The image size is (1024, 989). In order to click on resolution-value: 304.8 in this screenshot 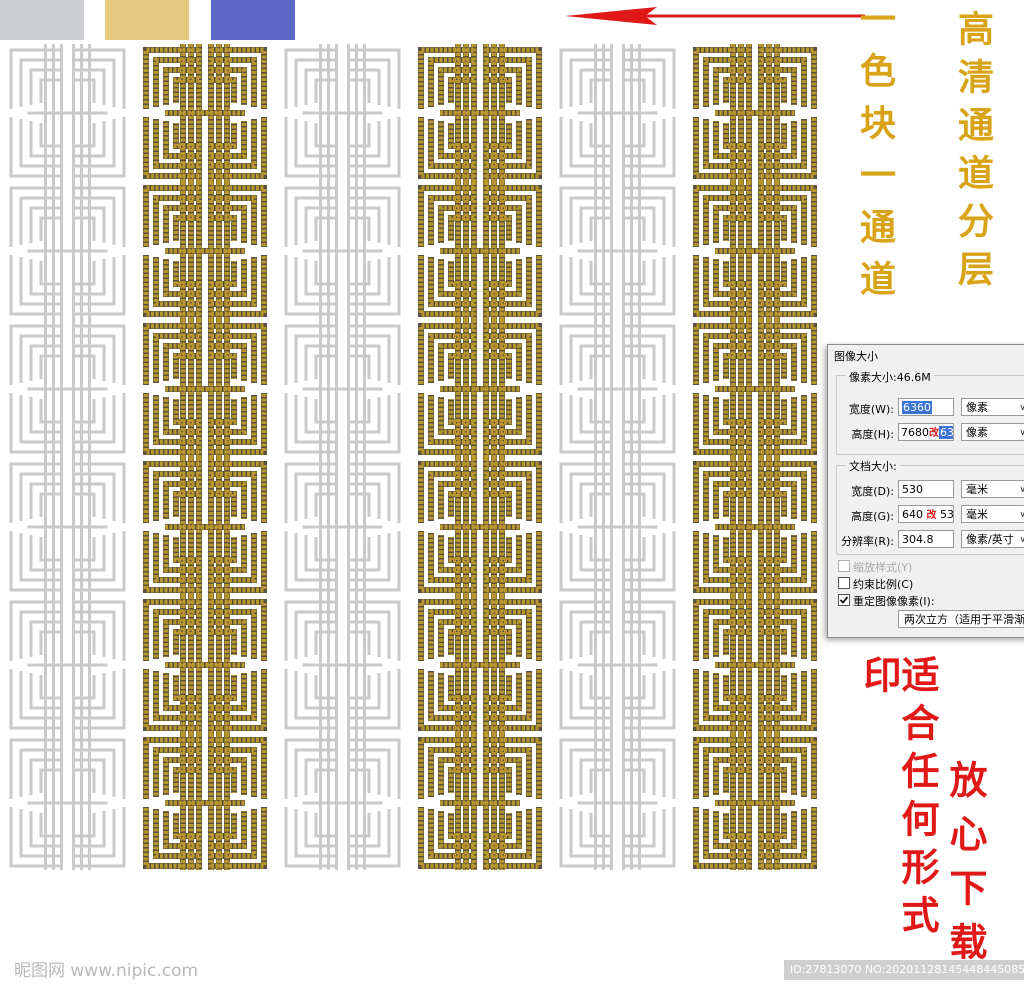, I will do `click(918, 539)`.